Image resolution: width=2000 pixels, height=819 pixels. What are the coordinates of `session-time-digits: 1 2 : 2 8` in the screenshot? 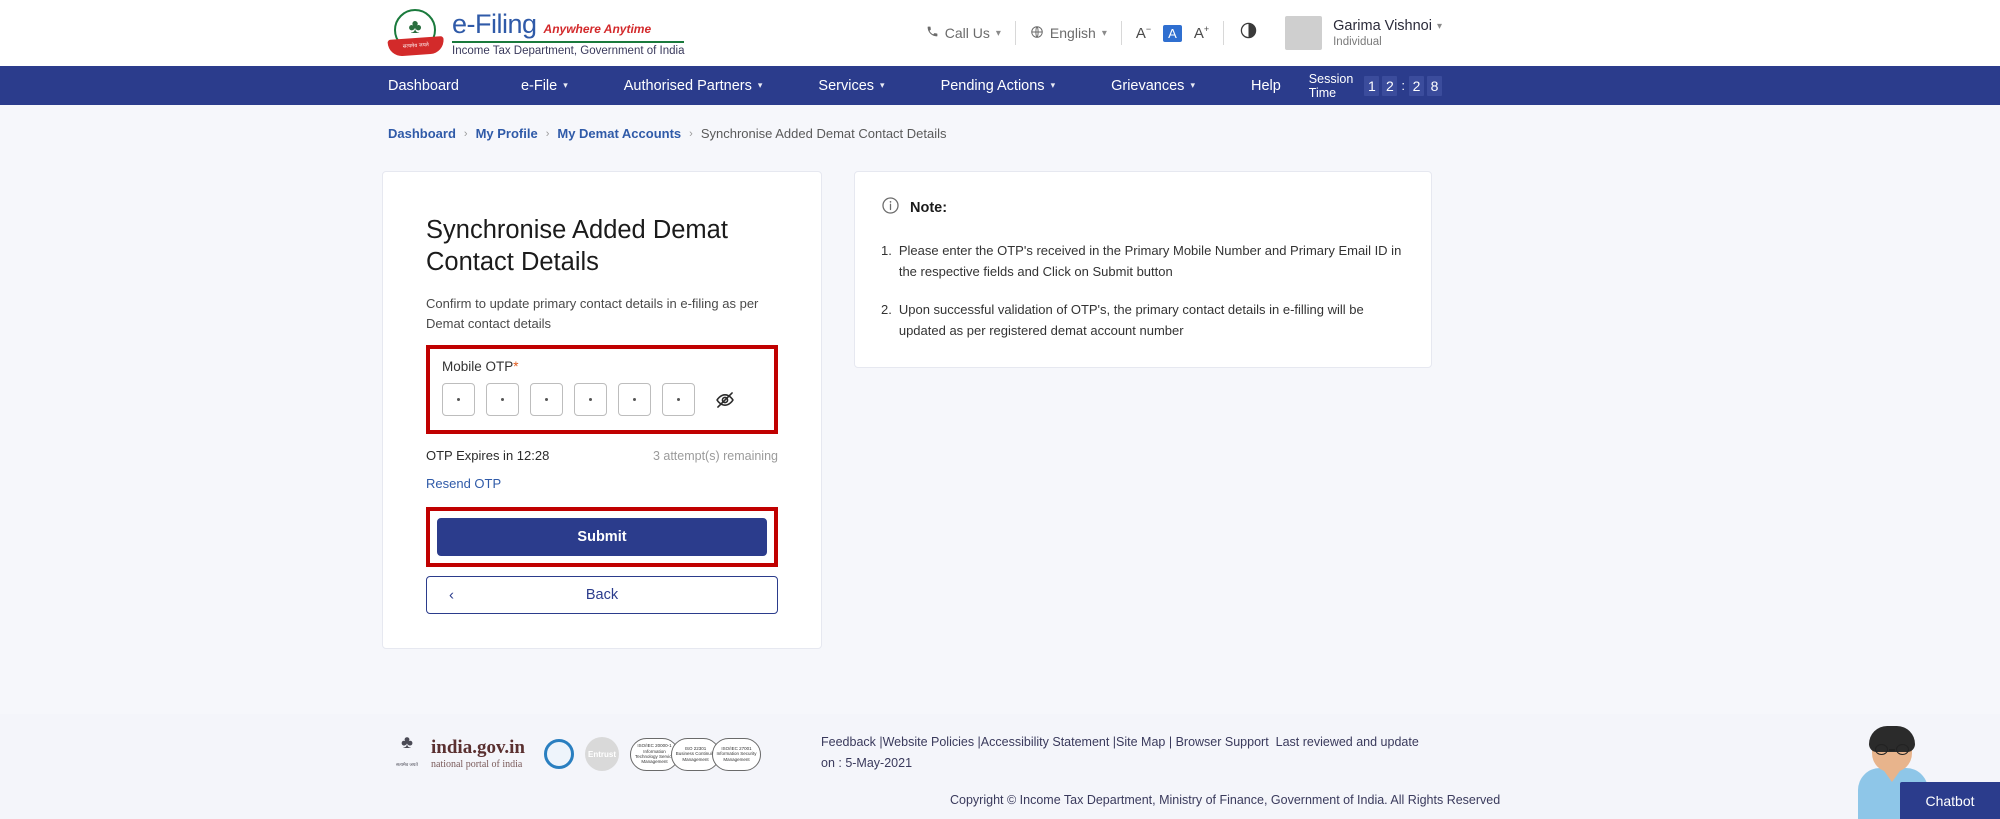 It's located at (1403, 85).